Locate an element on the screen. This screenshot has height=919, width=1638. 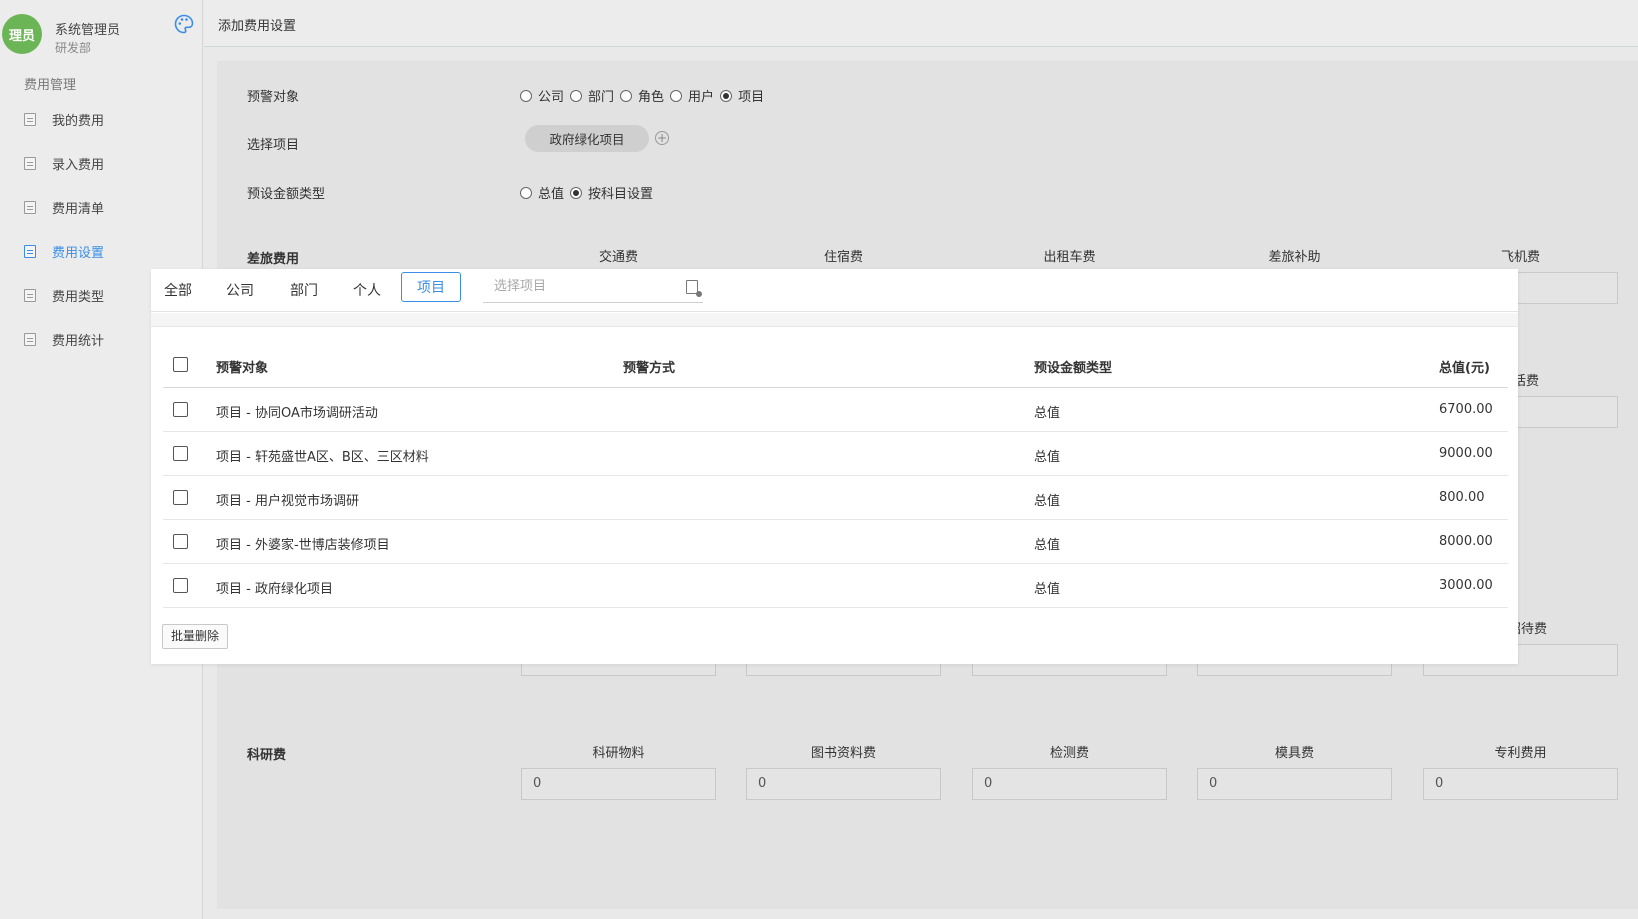
filter-tabbar: 全部 公司 部门 个人 项目 is located at coordinates (834, 290).